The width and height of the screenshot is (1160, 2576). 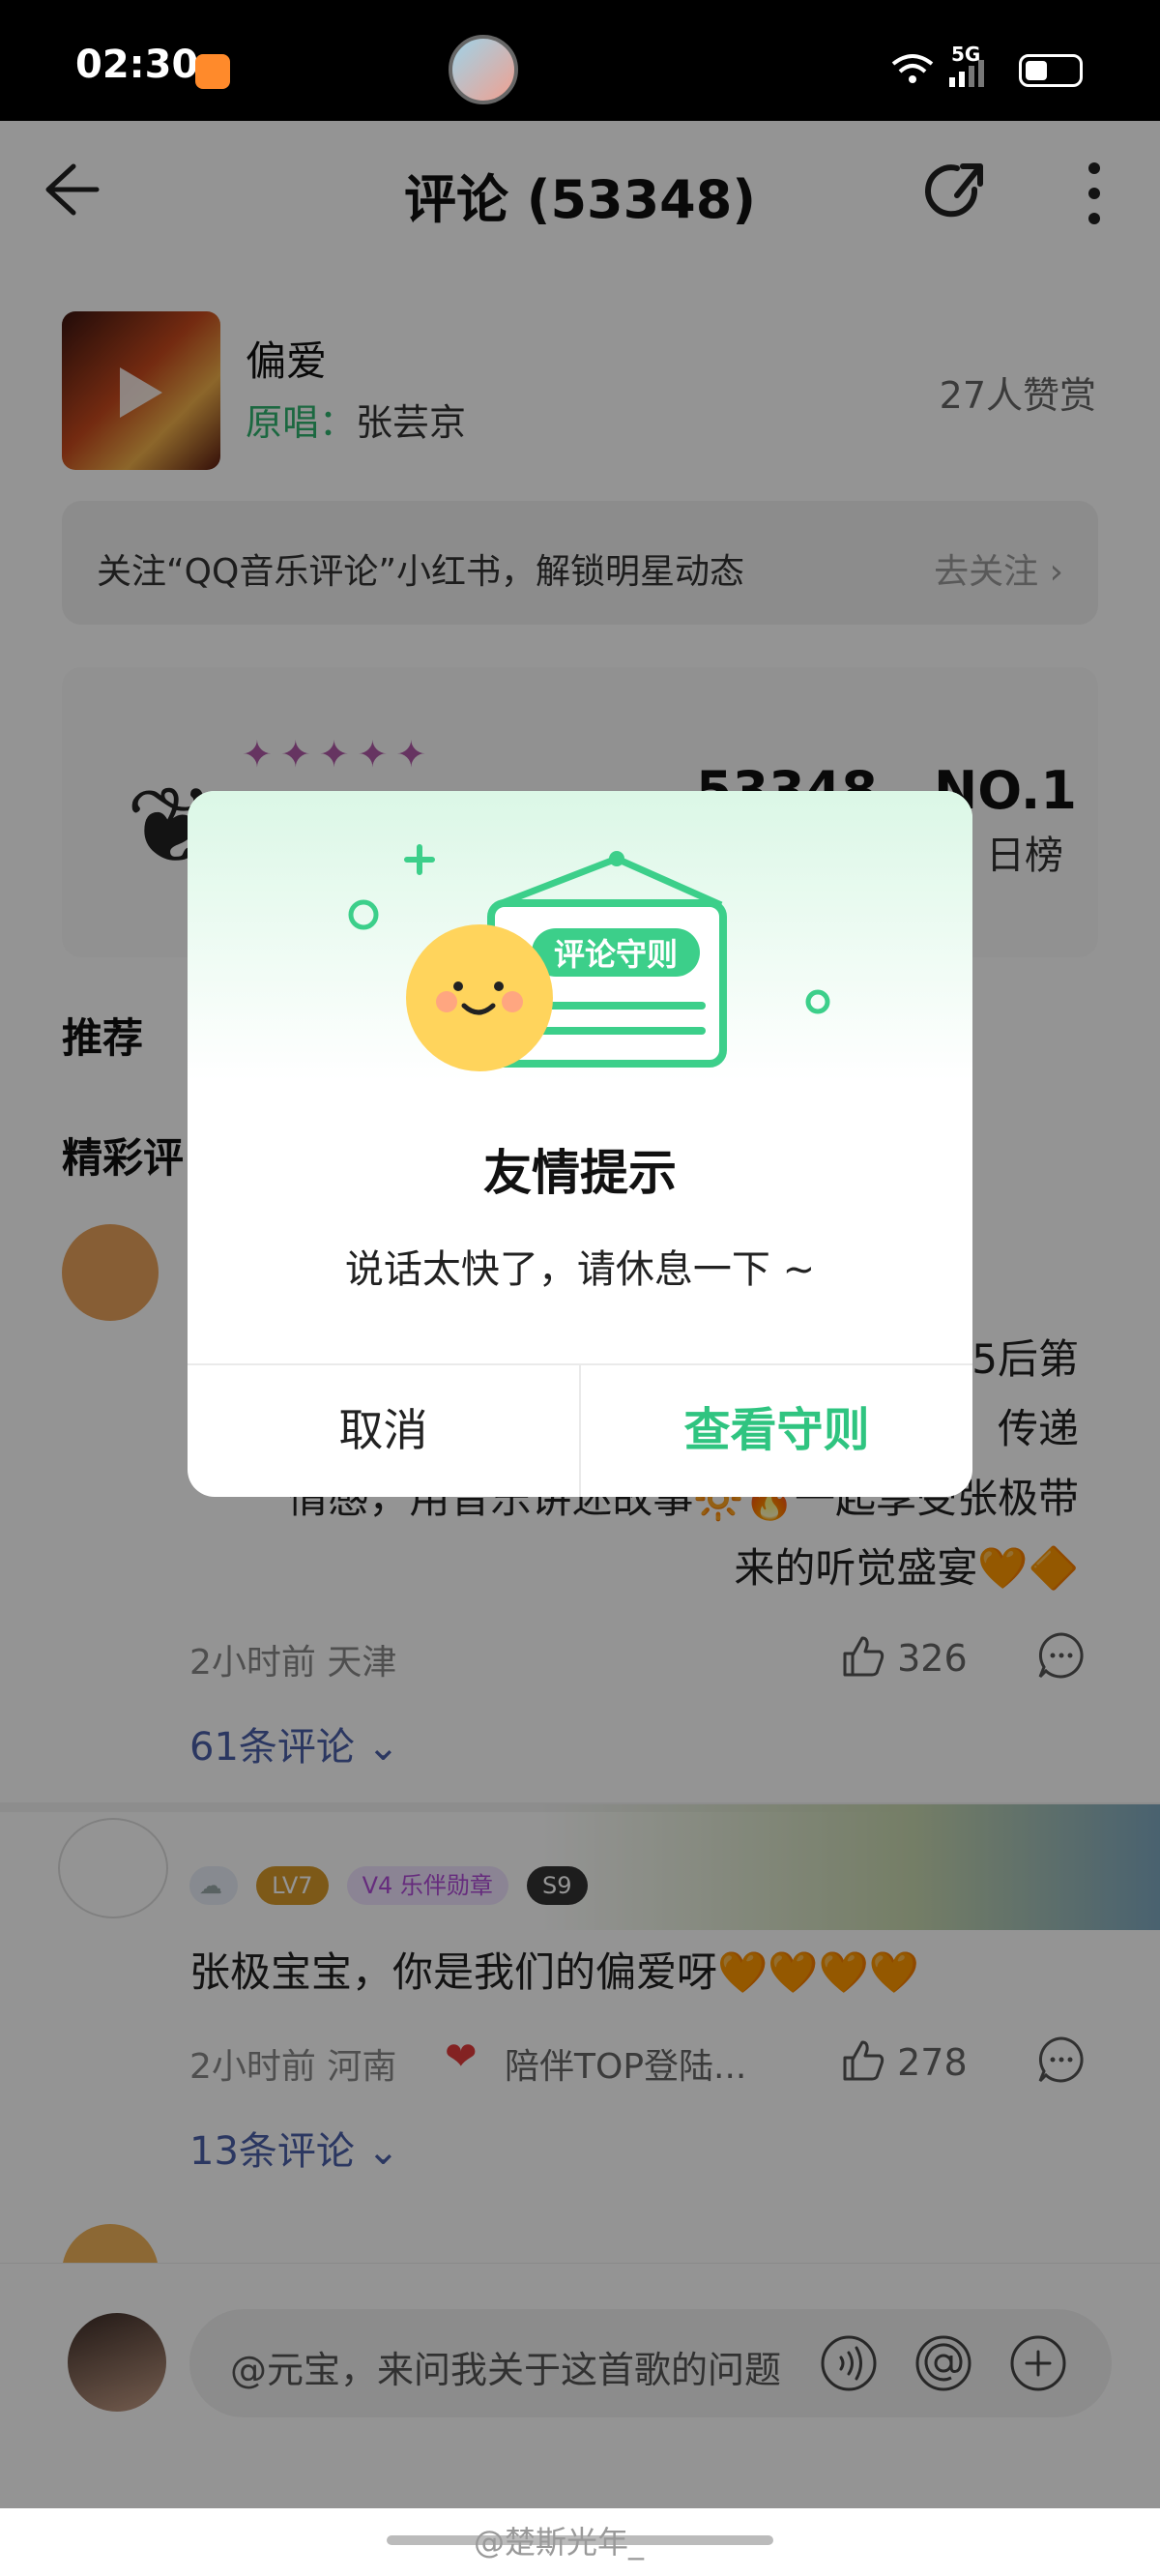 What do you see at coordinates (580, 1173) in the screenshot?
I see `dialog-title: 友情提示` at bounding box center [580, 1173].